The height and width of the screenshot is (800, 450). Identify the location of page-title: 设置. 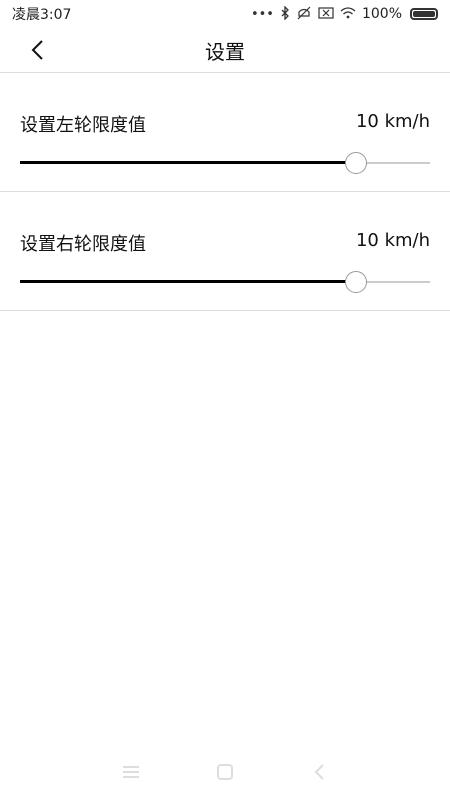
(225, 51).